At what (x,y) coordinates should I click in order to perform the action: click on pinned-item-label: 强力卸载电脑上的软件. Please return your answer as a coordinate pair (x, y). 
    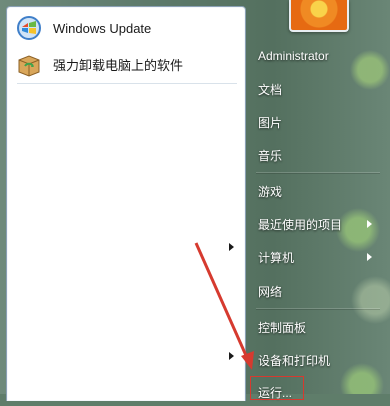
    Looking at the image, I should click on (118, 65).